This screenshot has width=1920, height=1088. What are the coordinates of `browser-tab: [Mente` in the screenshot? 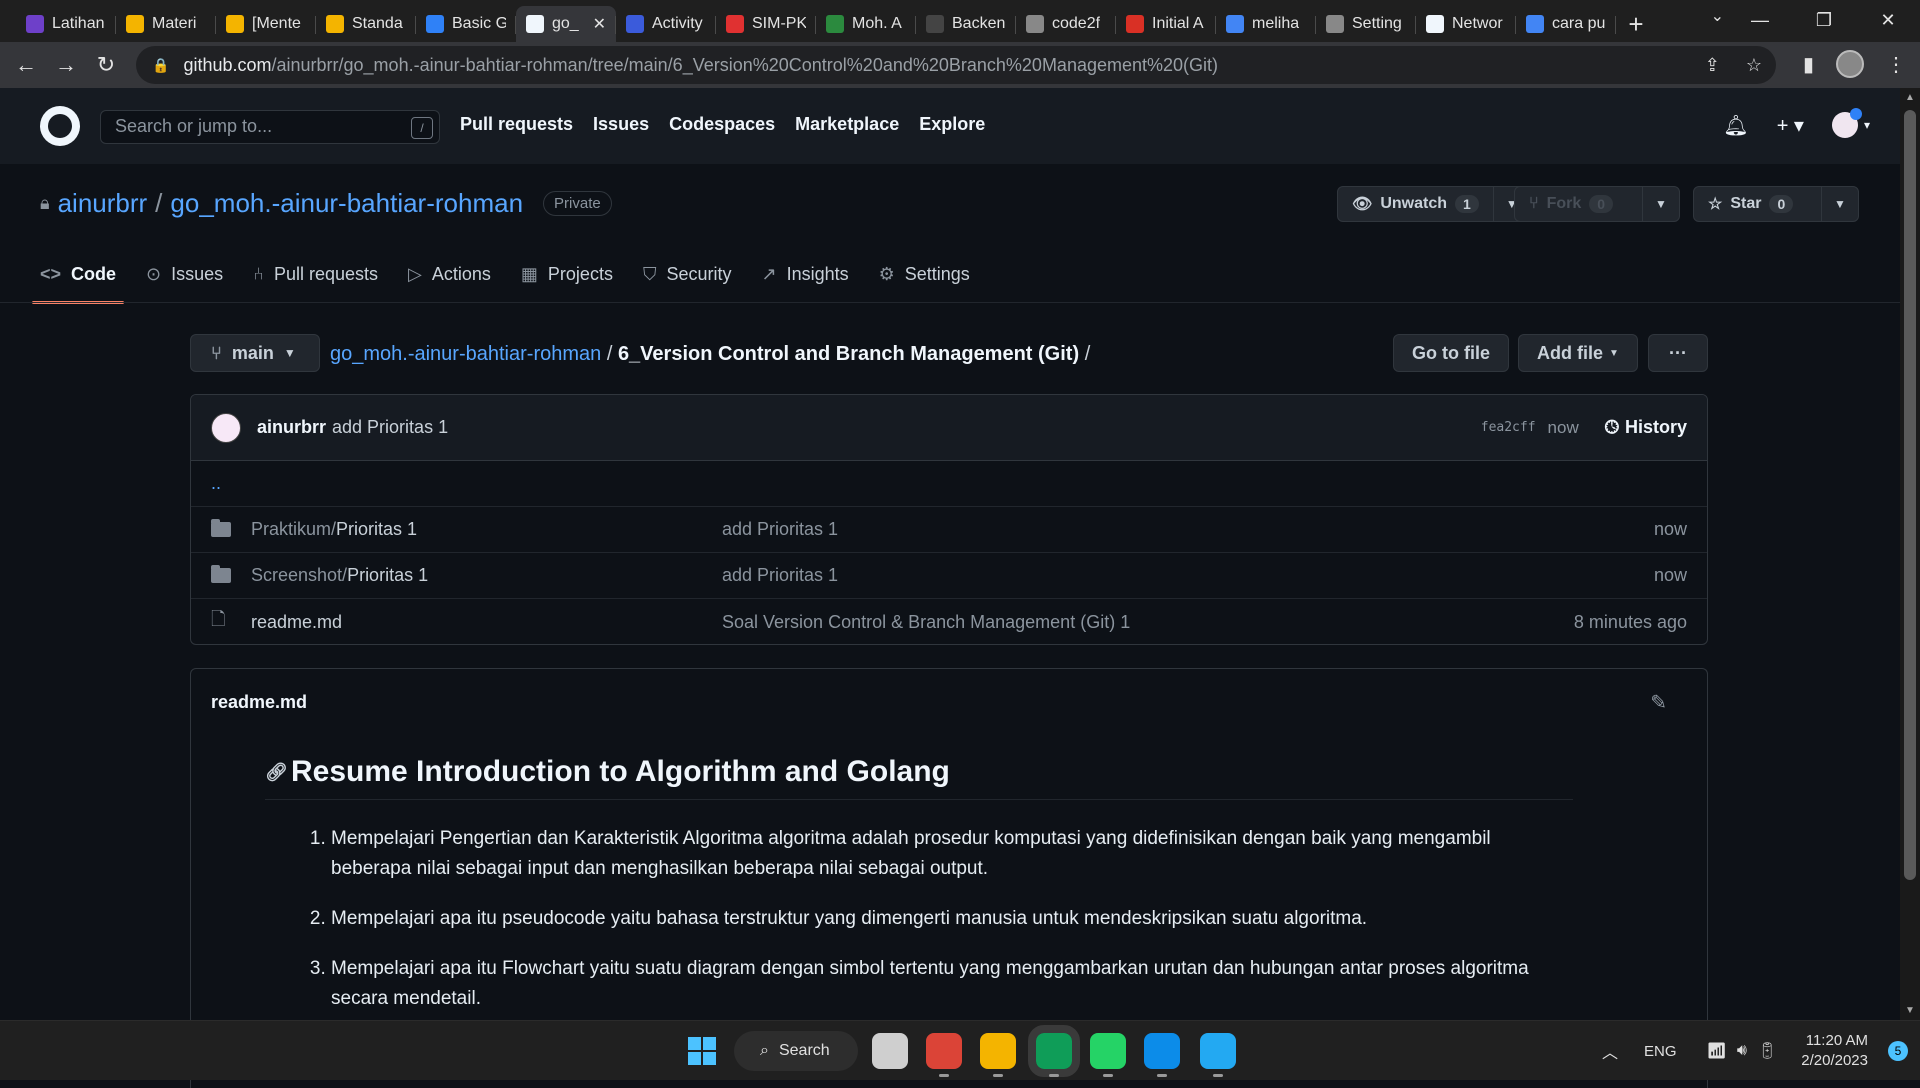 It's located at (266, 24).